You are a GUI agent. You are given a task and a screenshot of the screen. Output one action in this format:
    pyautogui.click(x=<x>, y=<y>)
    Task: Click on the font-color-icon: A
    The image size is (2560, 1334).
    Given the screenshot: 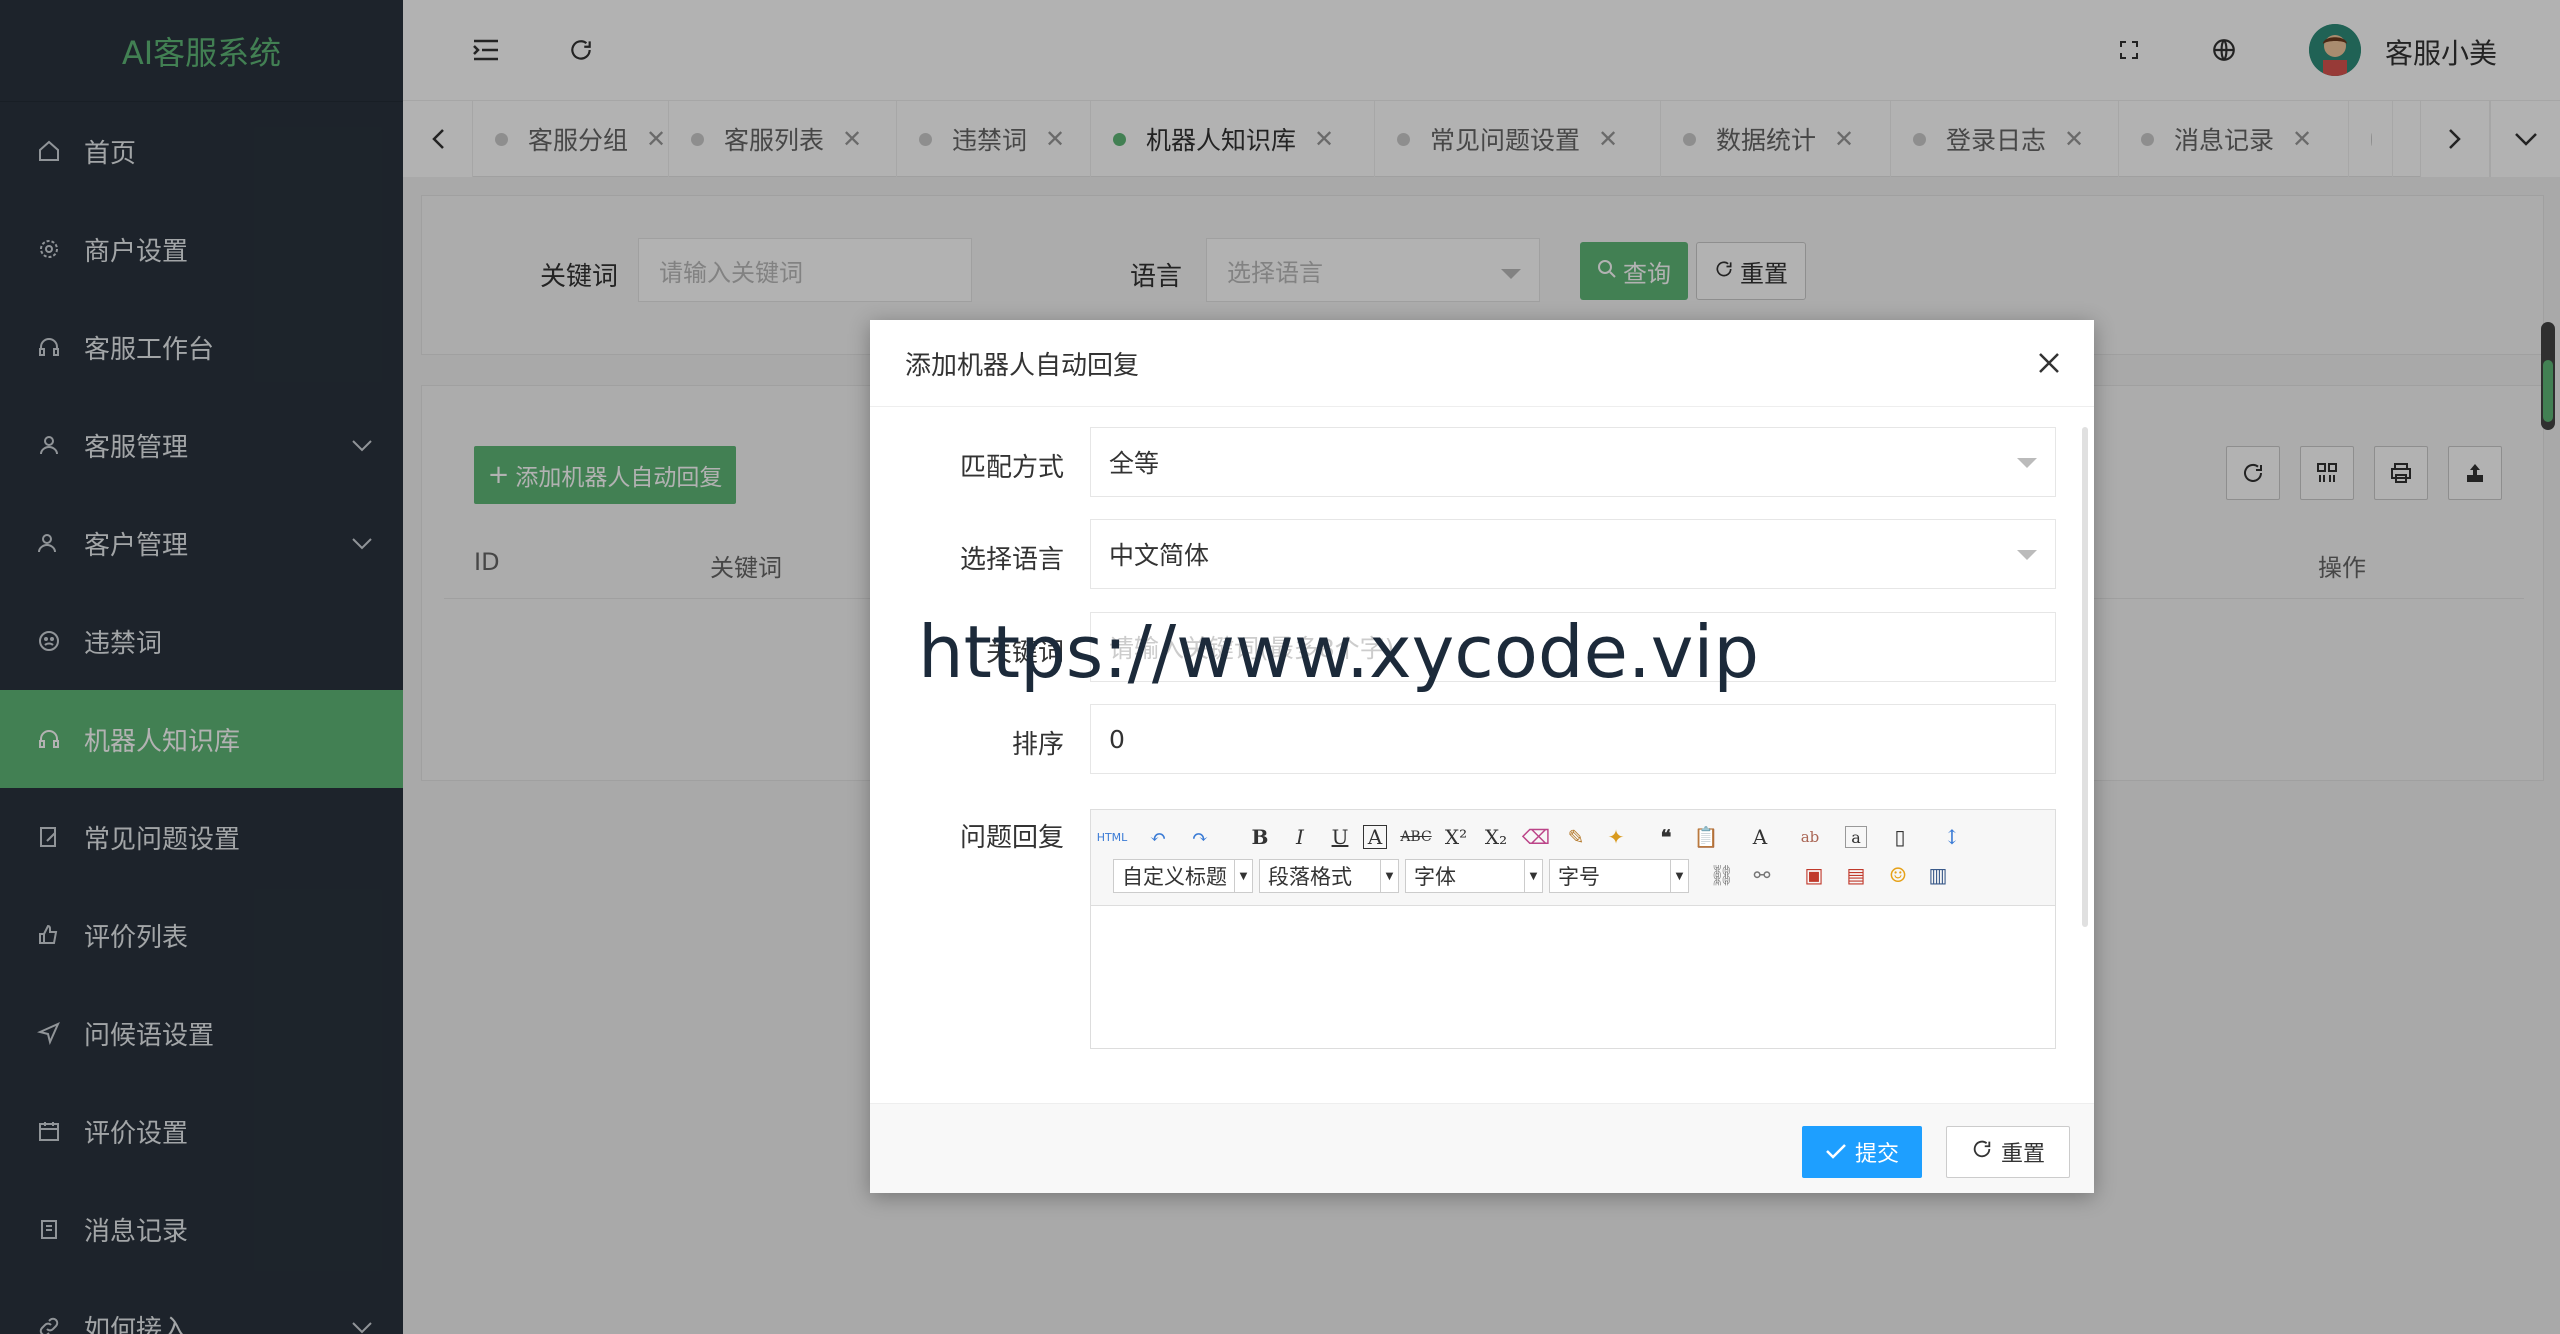 What is the action you would take?
    pyautogui.click(x=1760, y=837)
    